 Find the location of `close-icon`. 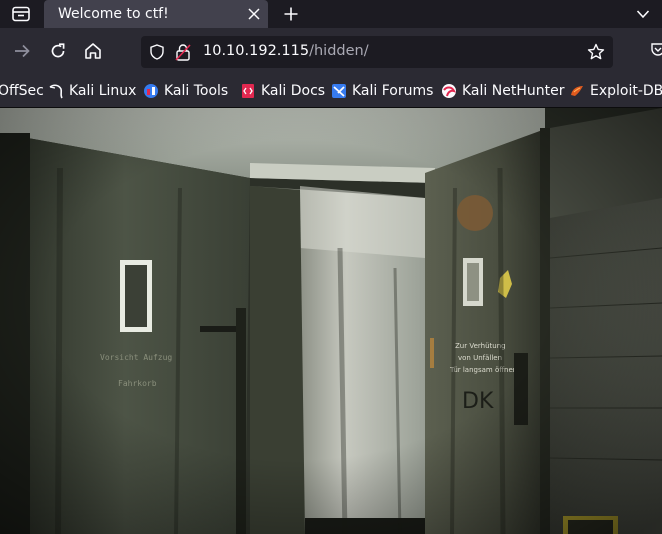

close-icon is located at coordinates (254, 14).